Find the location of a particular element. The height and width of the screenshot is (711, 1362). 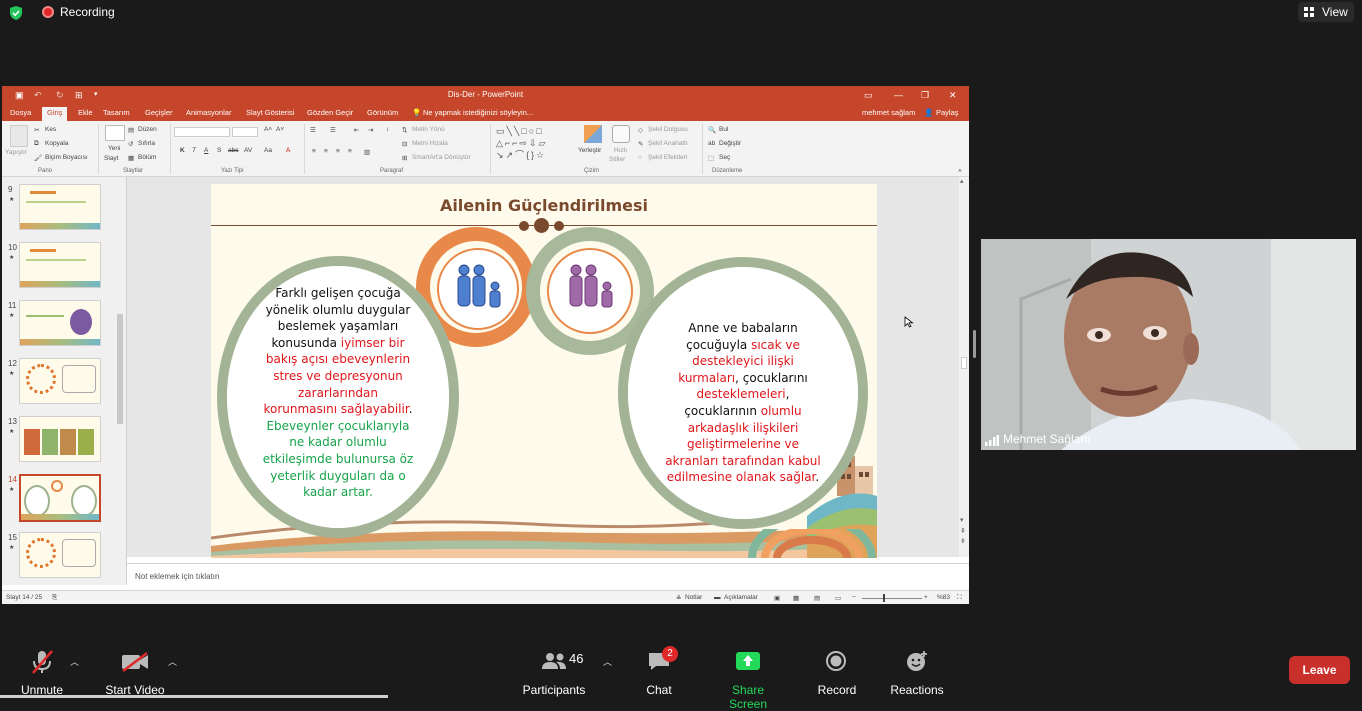

arrange-button: Yerleştir is located at coordinates (589, 150).